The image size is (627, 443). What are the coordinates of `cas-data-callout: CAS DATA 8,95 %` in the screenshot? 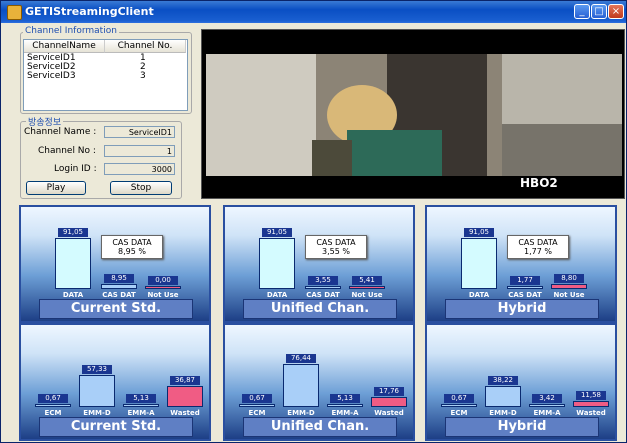 It's located at (132, 247).